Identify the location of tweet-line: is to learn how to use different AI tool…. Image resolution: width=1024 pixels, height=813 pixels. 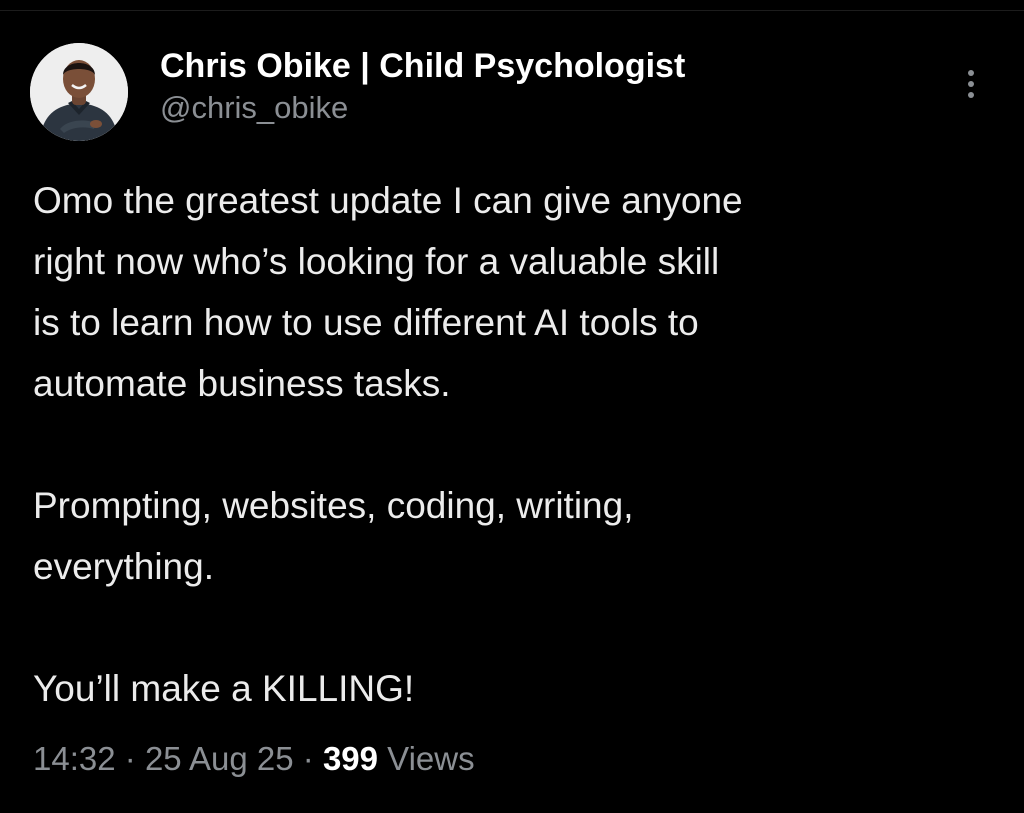
(366, 322).